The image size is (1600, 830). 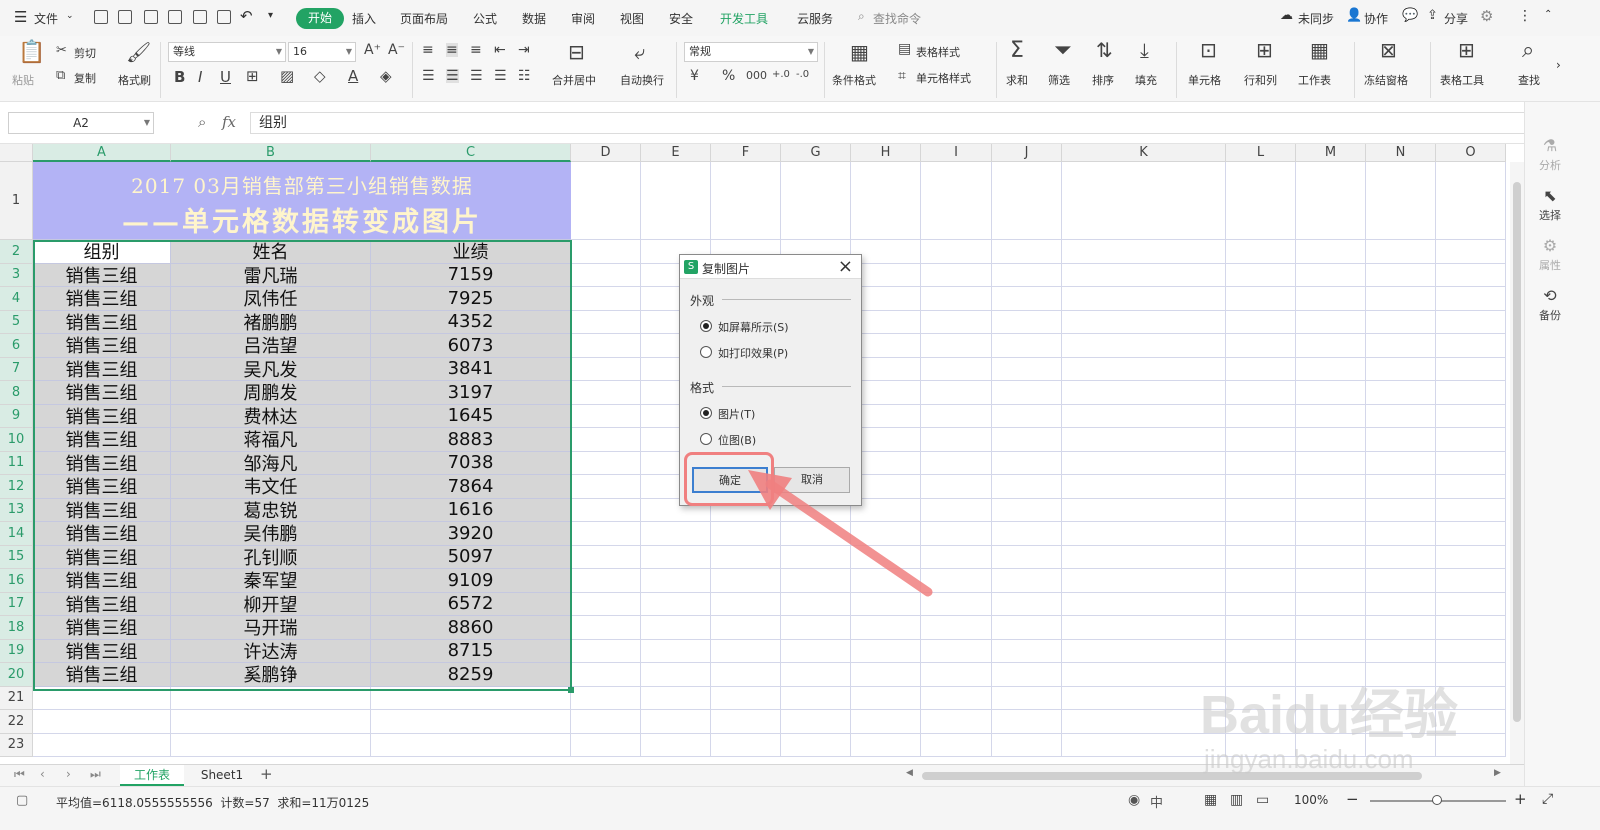 I want to click on column-header-o: O, so click(x=1471, y=153).